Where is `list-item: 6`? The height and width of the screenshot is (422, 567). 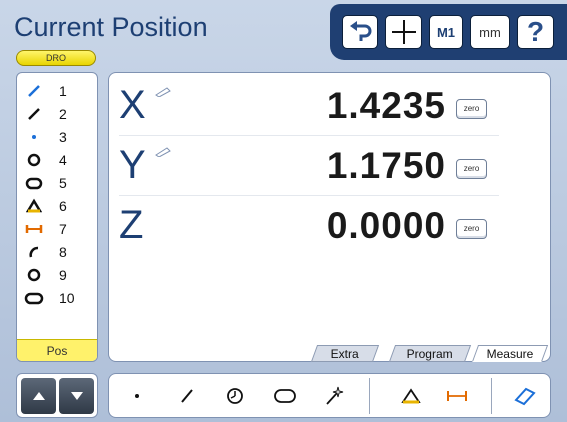
list-item: 6 is located at coordinates (57, 205).